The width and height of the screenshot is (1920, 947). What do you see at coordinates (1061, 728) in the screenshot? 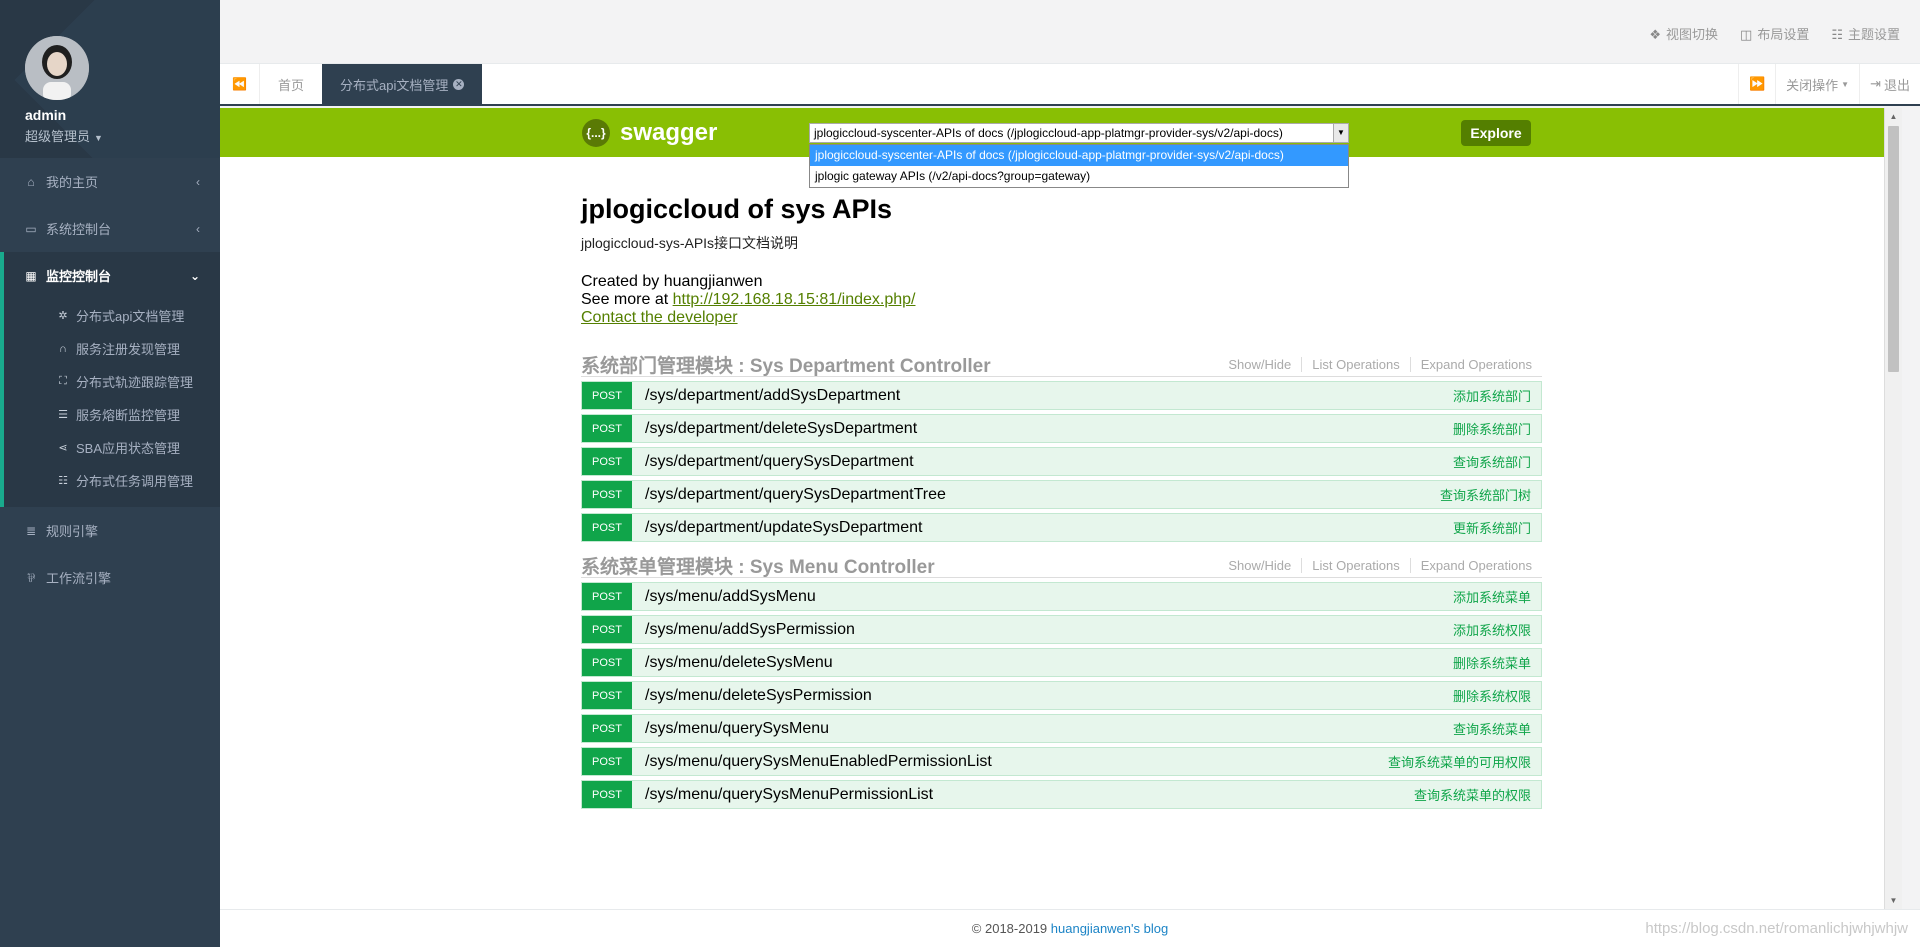
I see `operation-row: POST/sys/menu/querySysMenu 查询系统菜单` at bounding box center [1061, 728].